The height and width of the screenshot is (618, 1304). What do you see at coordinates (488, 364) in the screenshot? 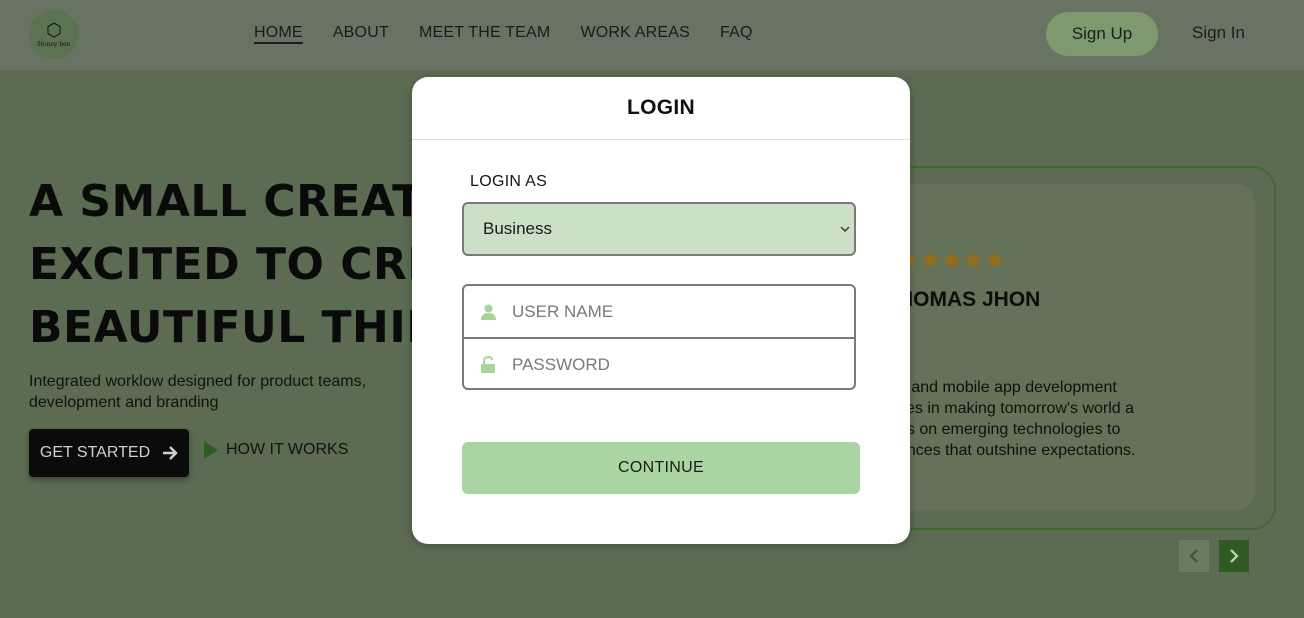
I see `unlock-icon` at bounding box center [488, 364].